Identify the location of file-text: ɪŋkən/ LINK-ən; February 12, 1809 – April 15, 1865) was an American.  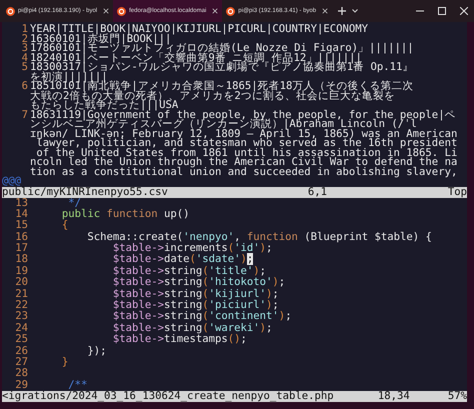
(244, 134).